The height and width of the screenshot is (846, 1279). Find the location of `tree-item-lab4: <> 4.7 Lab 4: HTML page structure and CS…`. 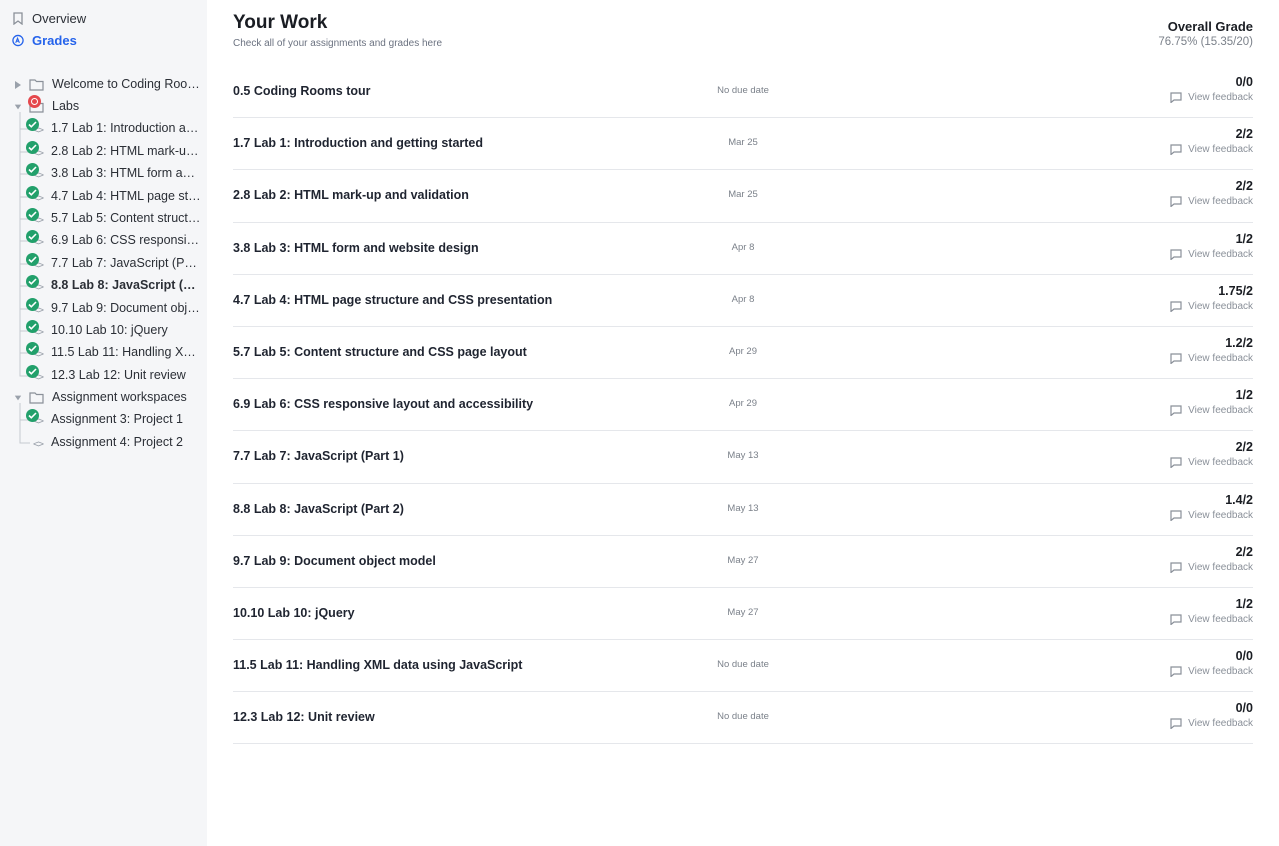

tree-item-lab4: <> 4.7 Lab 4: HTML page structure and CS… is located at coordinates (103, 197).